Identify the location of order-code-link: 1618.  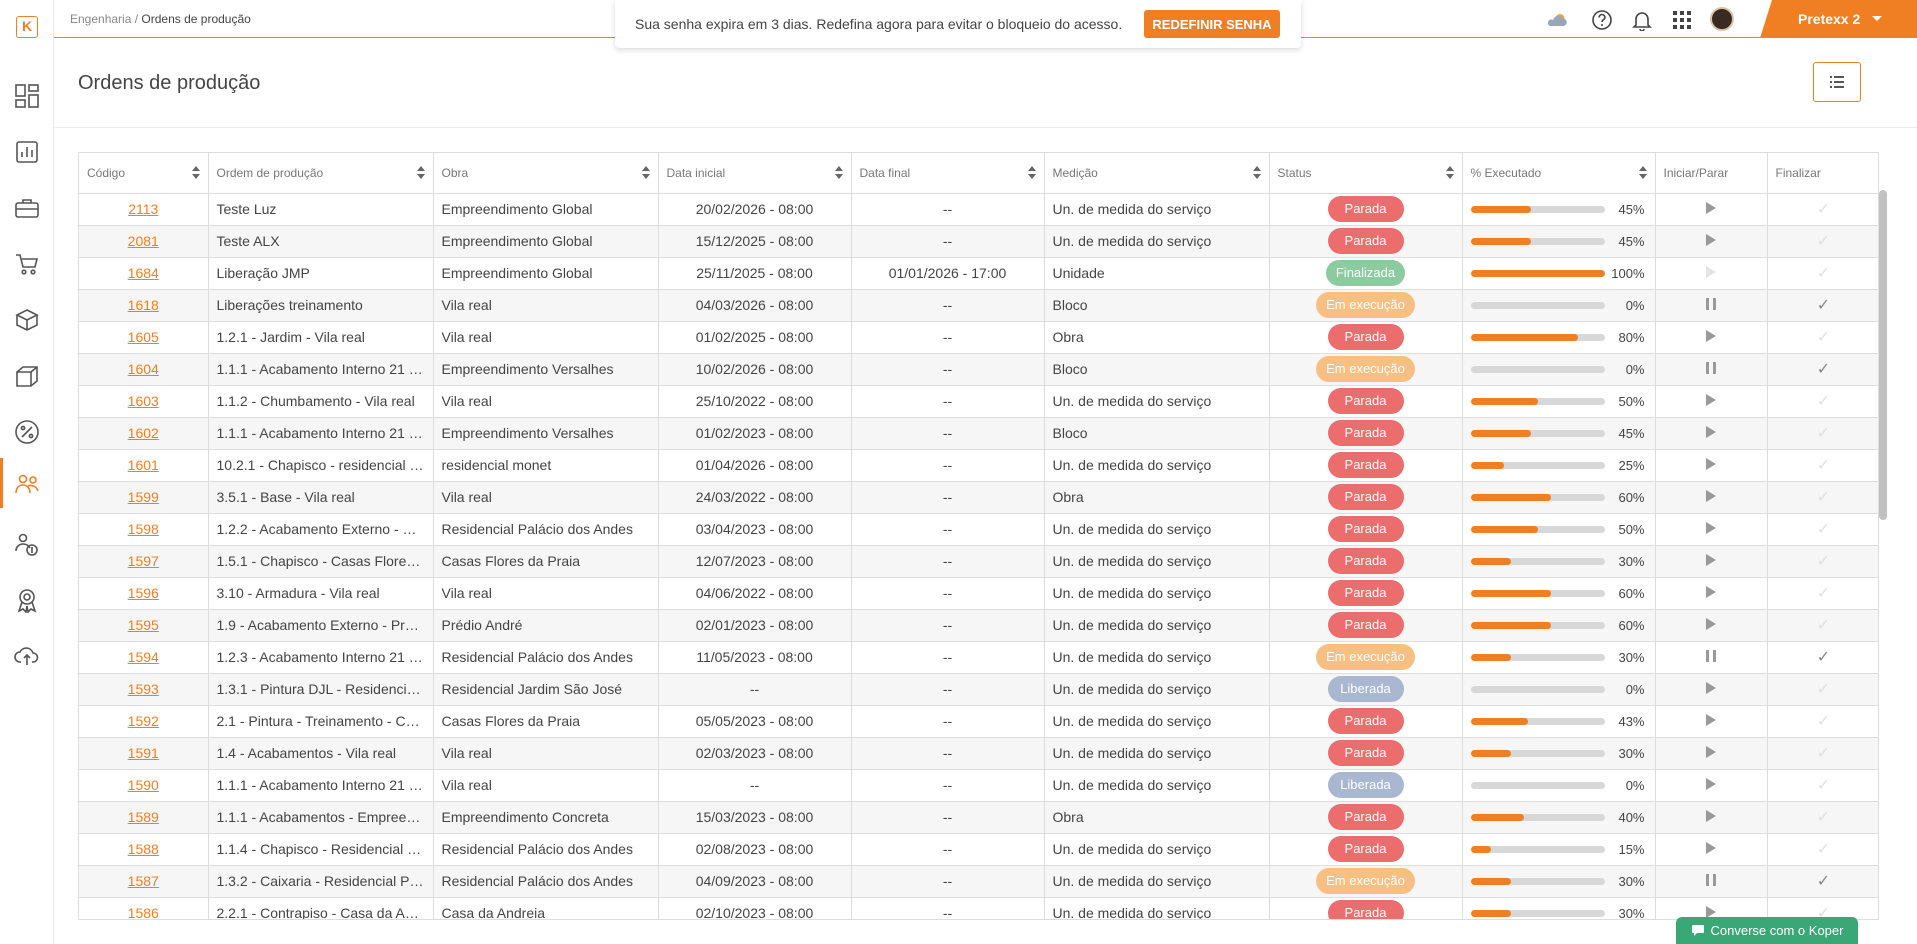
(143, 305).